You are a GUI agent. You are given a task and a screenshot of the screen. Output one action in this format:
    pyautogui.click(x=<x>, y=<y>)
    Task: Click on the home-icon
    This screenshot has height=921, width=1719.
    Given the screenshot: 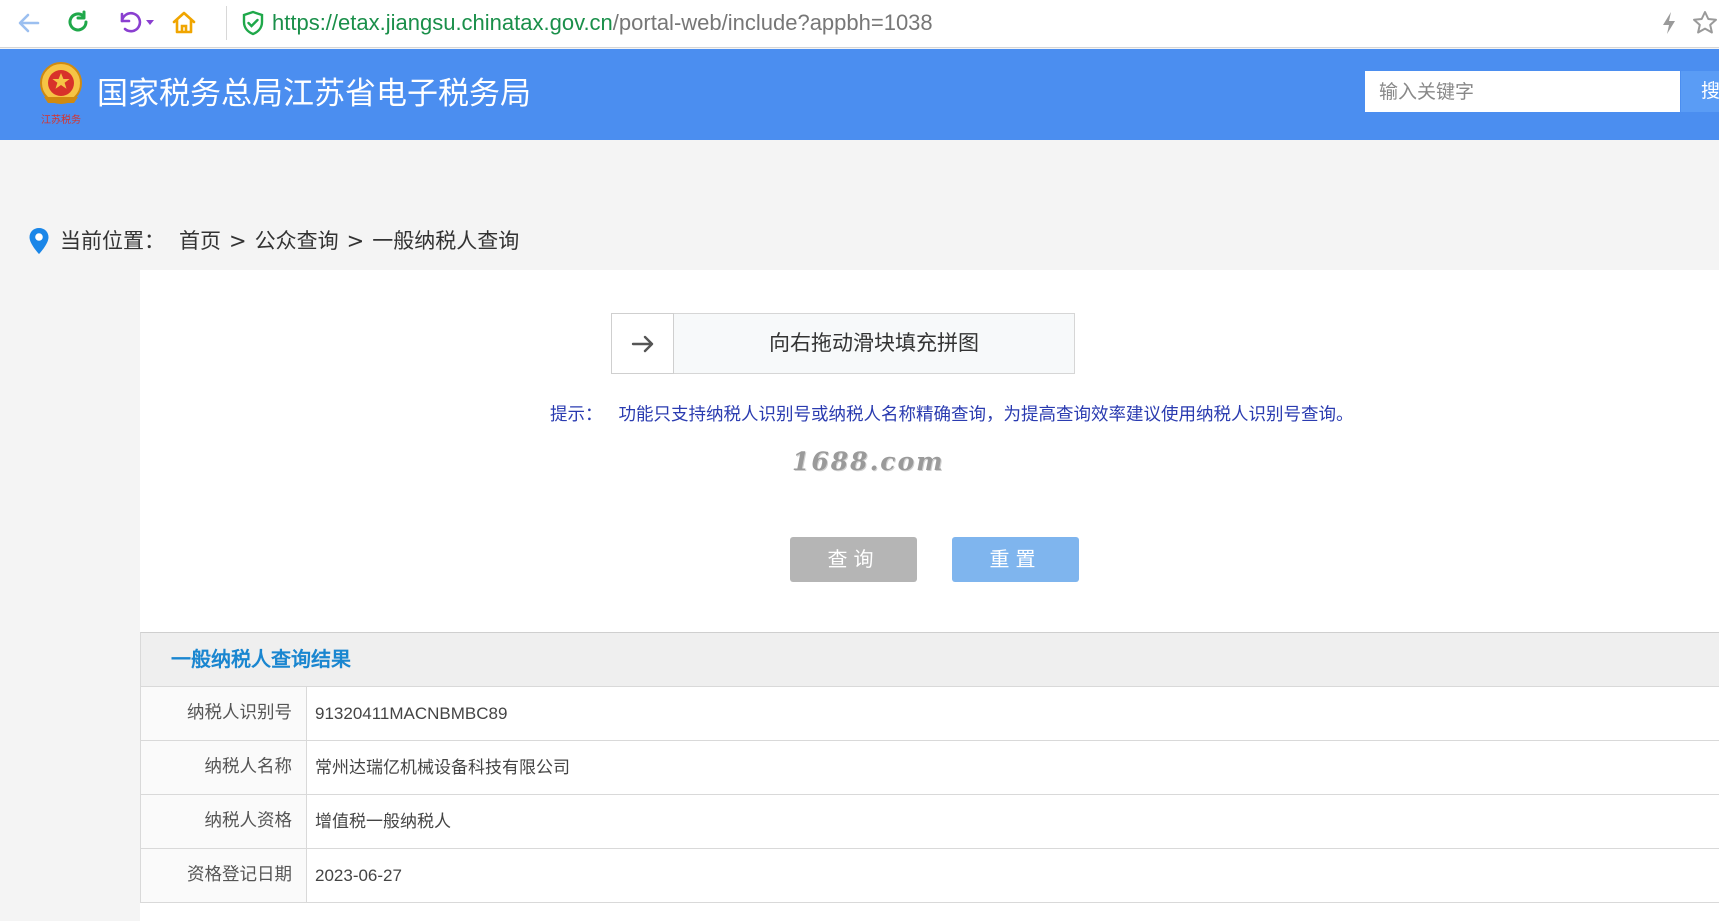 What is the action you would take?
    pyautogui.click(x=184, y=22)
    